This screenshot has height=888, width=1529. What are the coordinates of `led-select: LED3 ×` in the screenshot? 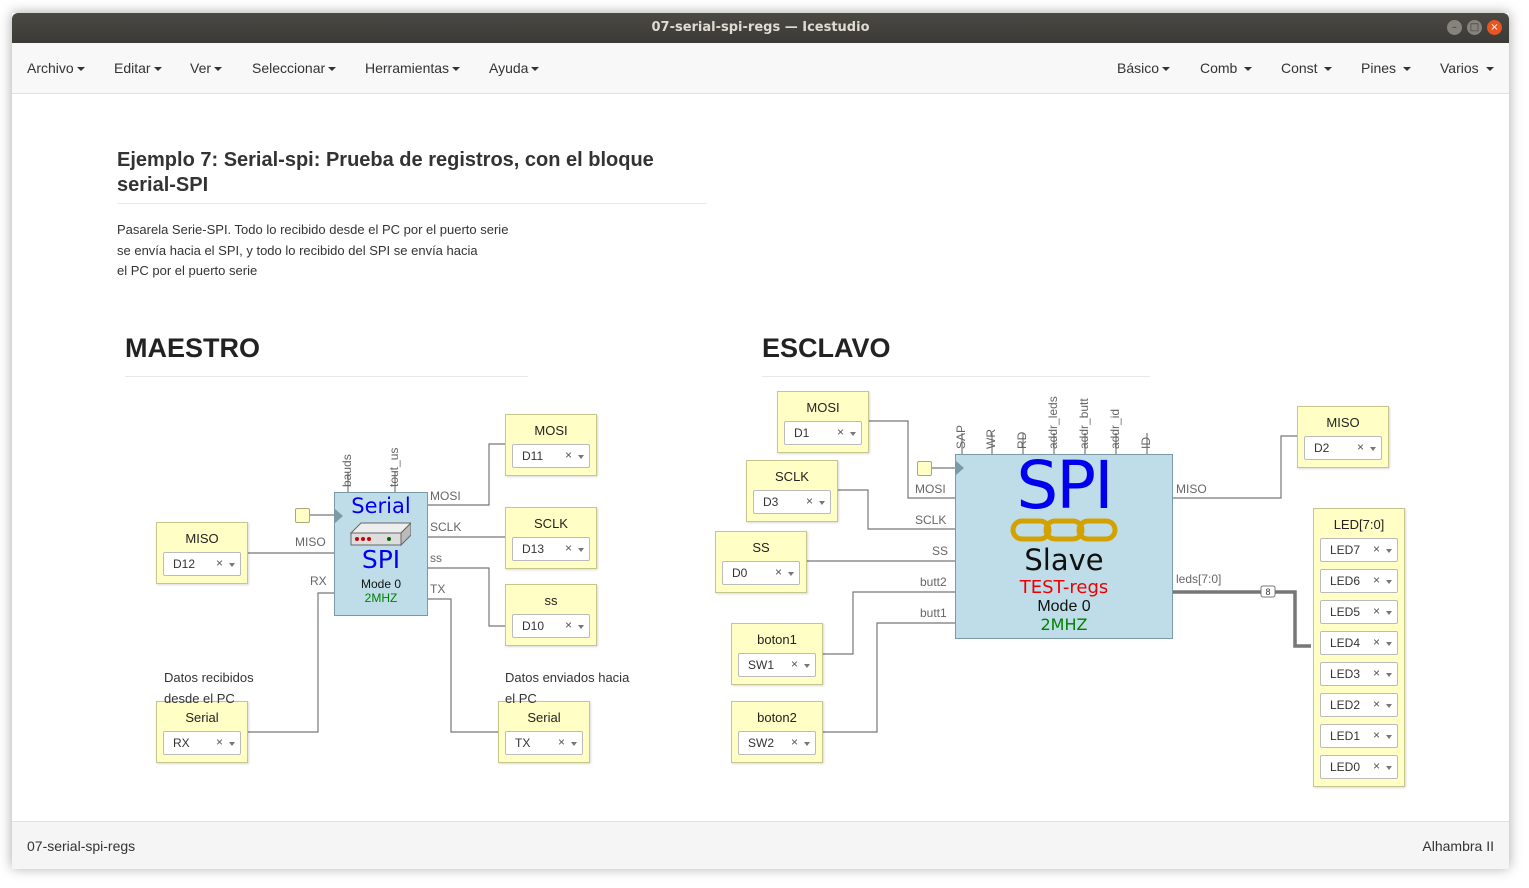 It's located at (1359, 674).